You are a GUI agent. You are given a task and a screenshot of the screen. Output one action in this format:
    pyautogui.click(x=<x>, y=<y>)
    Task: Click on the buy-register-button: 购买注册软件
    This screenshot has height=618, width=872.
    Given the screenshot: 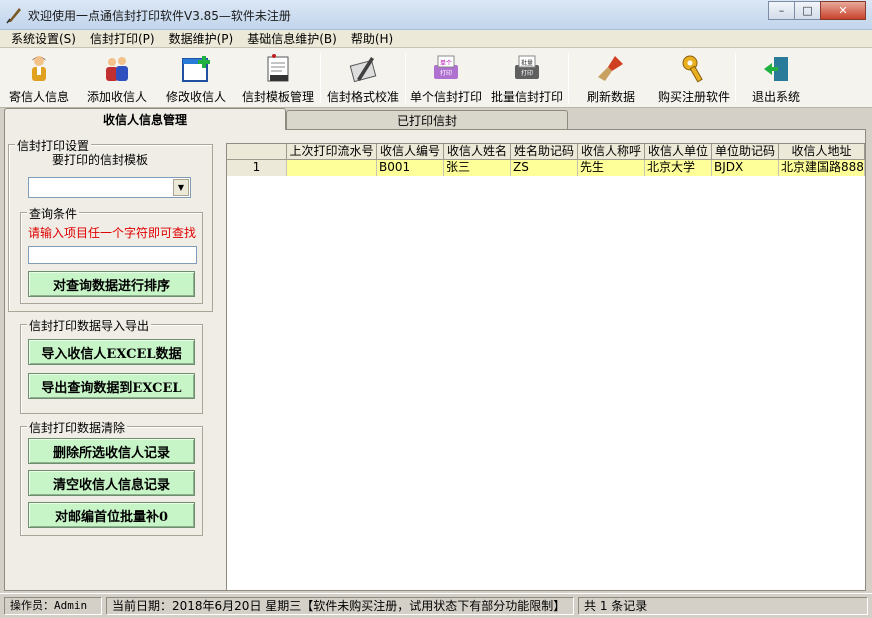 What is the action you would take?
    pyautogui.click(x=694, y=78)
    